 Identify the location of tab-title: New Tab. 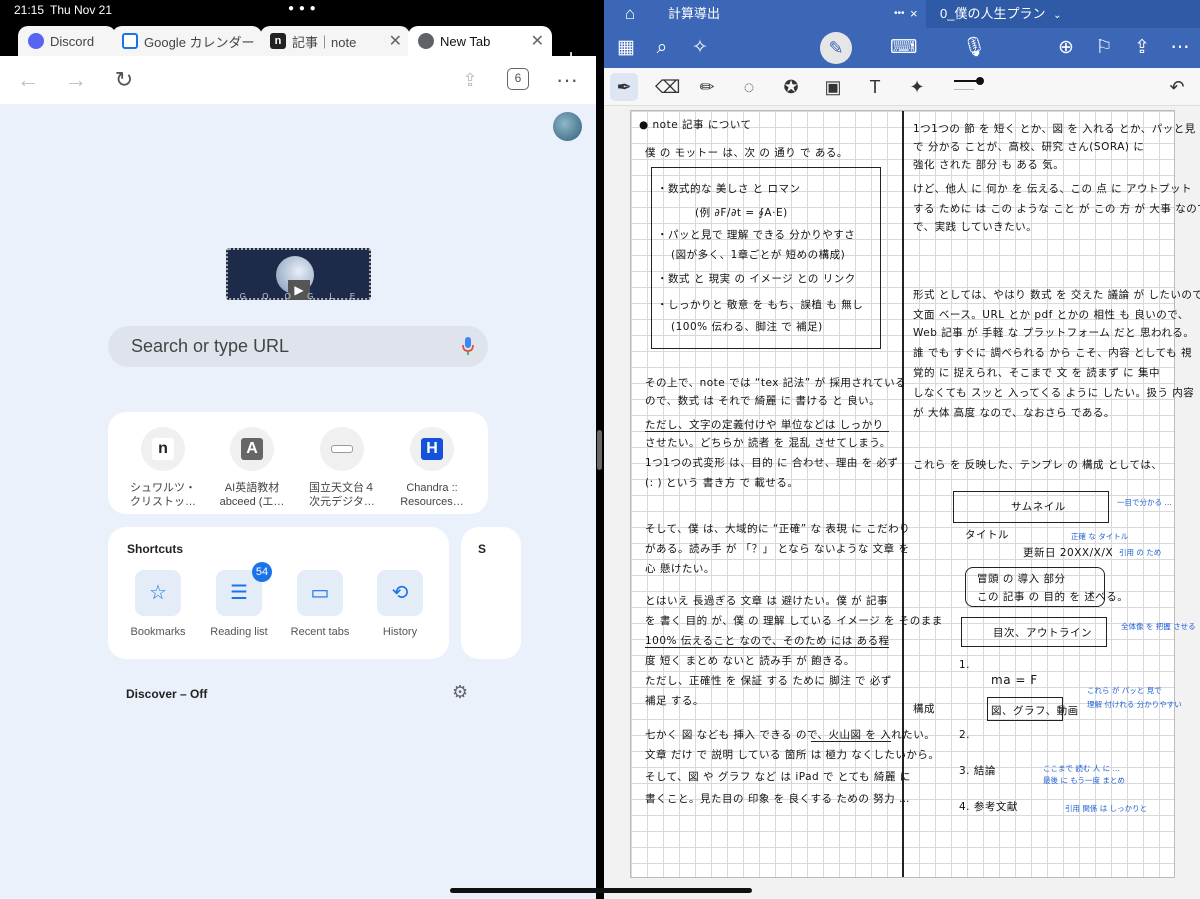
(465, 41).